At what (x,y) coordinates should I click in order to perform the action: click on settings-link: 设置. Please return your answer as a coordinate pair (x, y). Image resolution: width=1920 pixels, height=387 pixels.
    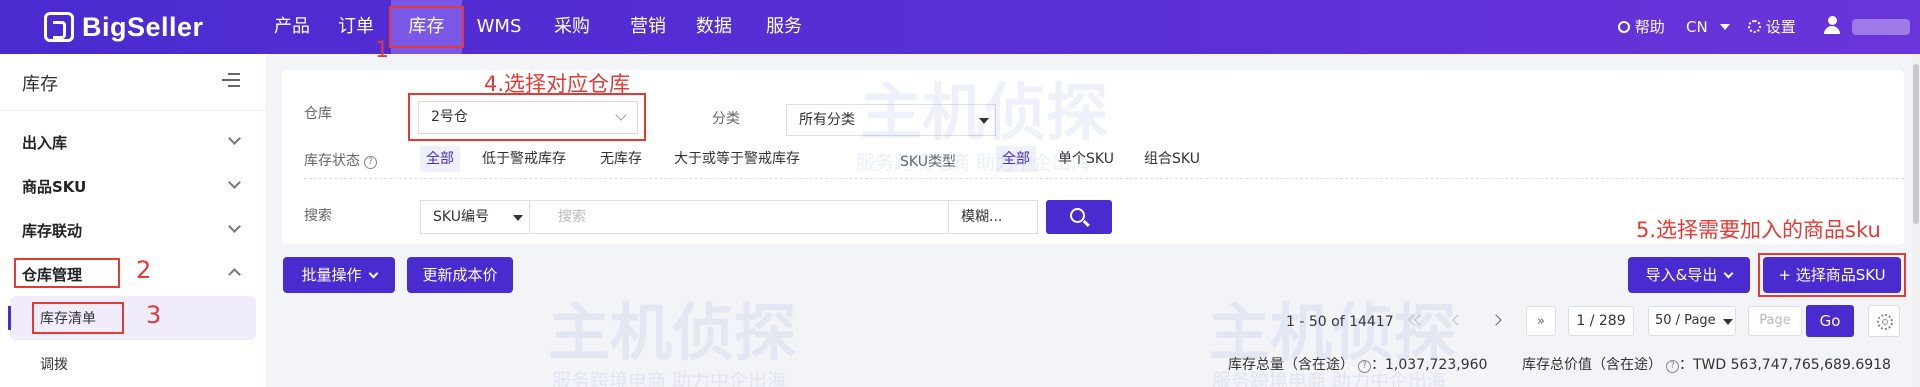
    Looking at the image, I should click on (1772, 27).